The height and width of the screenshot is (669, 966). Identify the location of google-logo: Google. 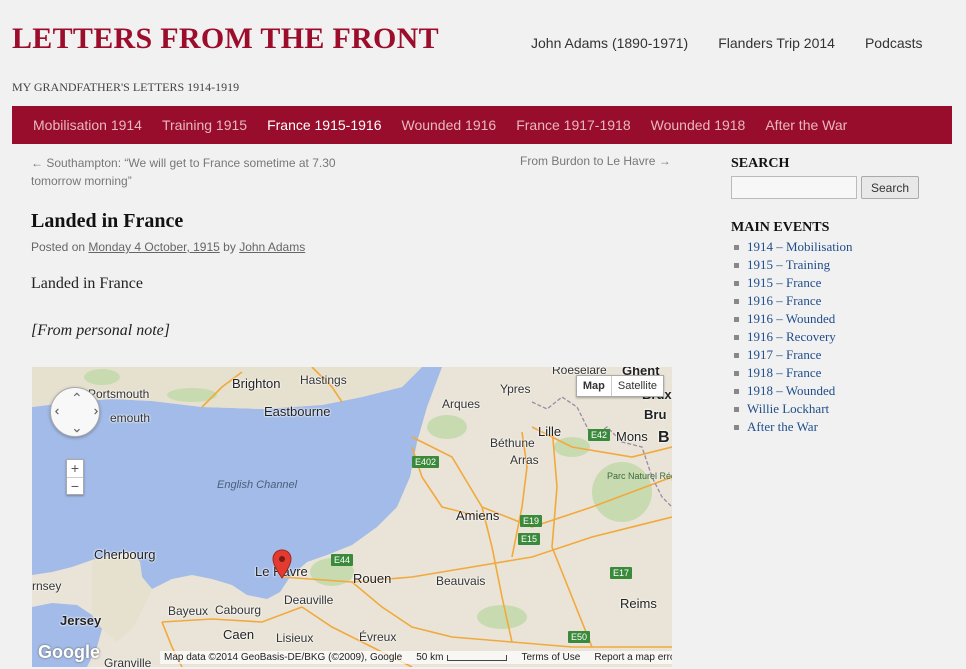
(69, 652).